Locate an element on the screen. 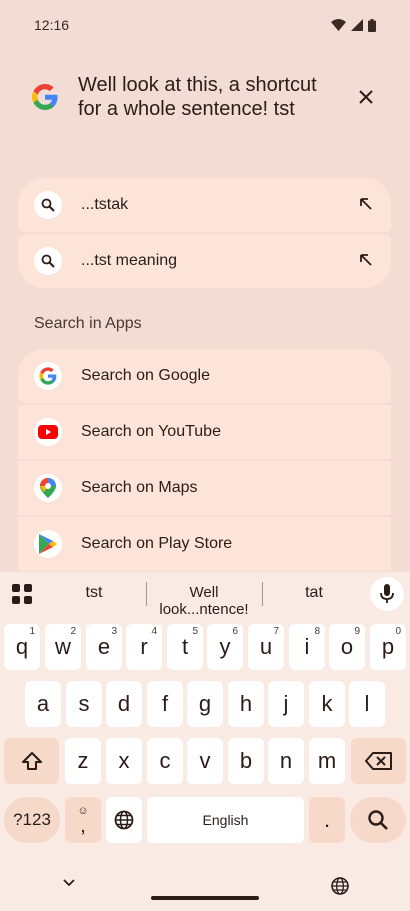 This screenshot has height=911, width=410. comma-emoji-key: ☺ , is located at coordinates (83, 820).